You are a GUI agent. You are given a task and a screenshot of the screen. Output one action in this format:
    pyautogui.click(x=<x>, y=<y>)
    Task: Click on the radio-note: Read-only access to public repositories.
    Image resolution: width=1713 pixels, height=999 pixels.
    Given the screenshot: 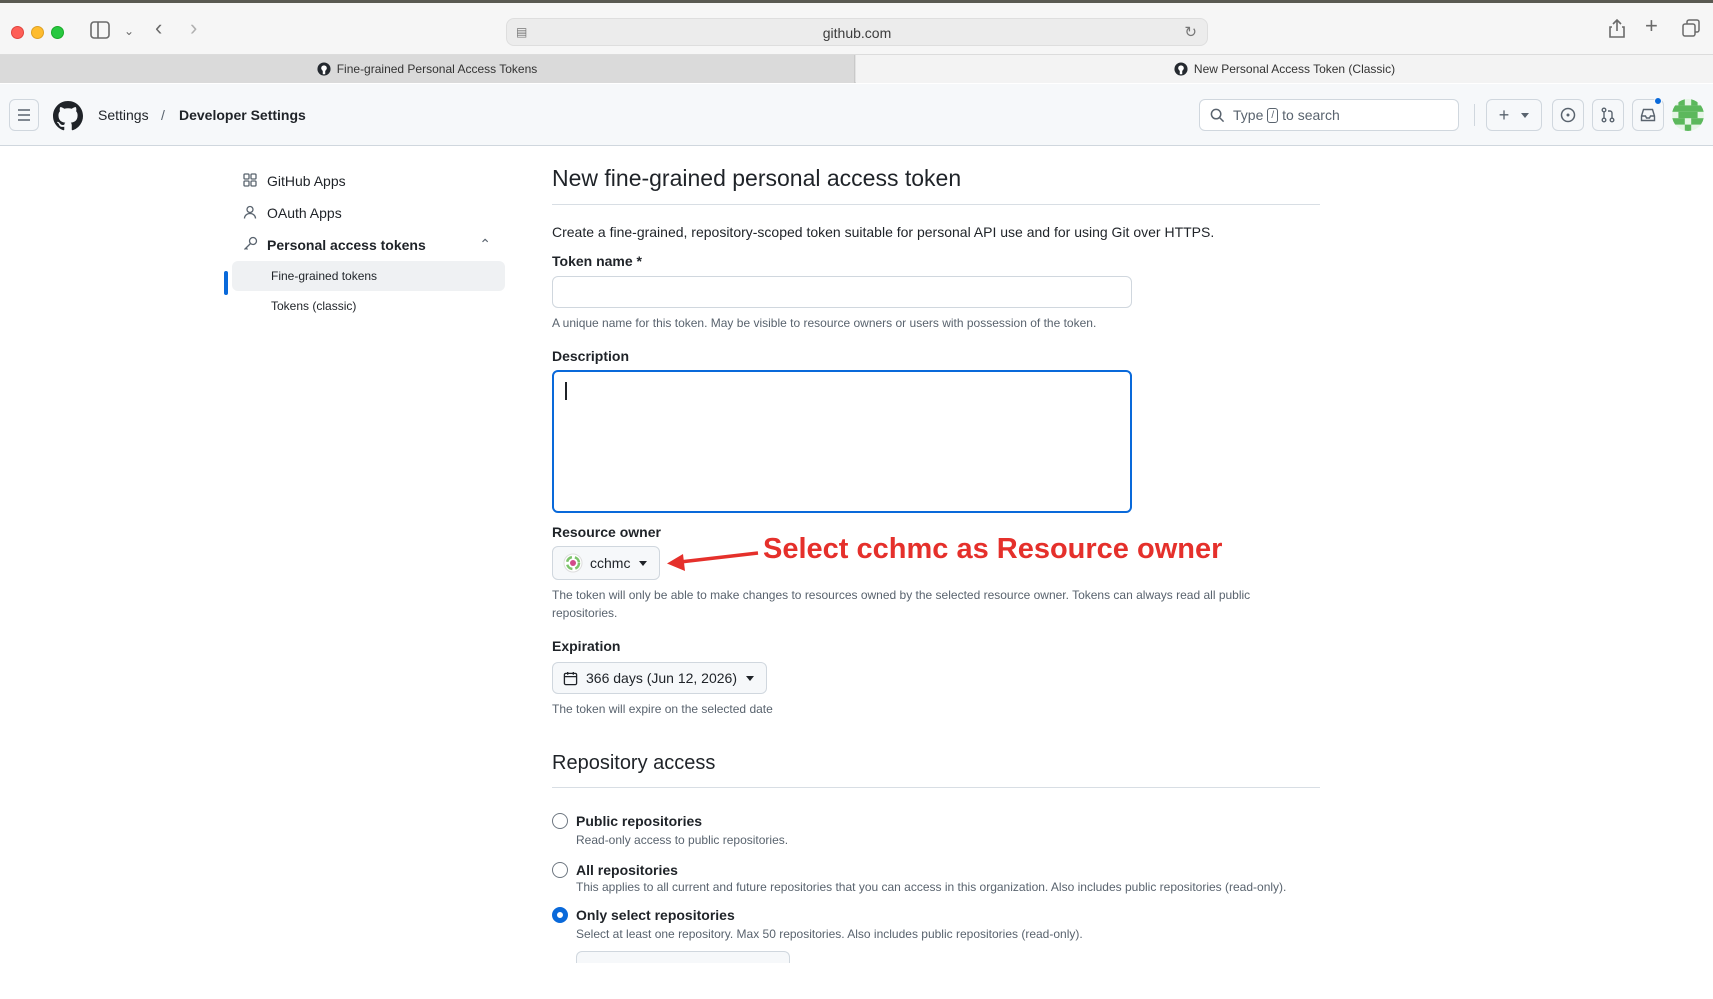 What is the action you would take?
    pyautogui.click(x=682, y=840)
    